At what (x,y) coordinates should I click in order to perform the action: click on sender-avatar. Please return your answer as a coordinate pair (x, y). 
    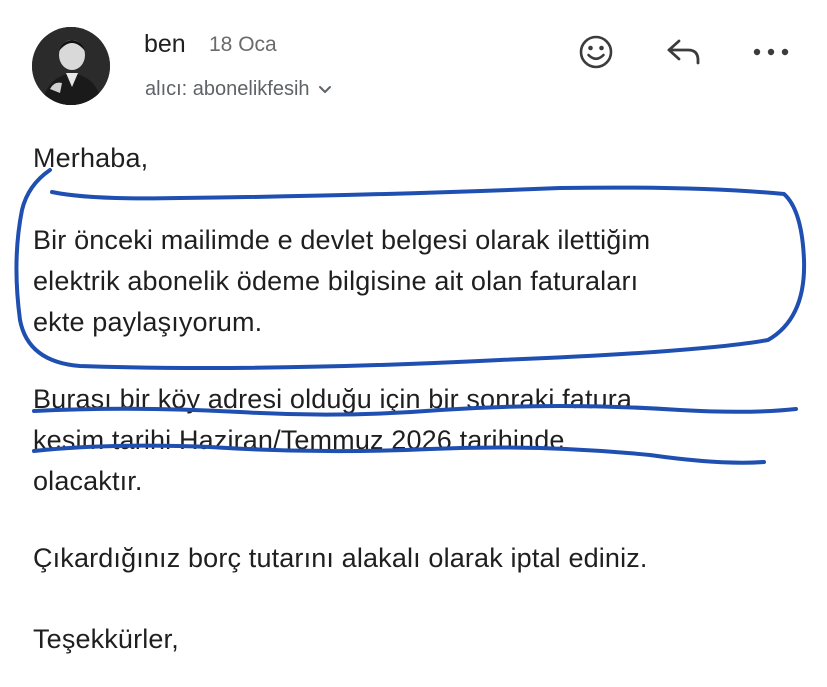
    Looking at the image, I should click on (71, 66).